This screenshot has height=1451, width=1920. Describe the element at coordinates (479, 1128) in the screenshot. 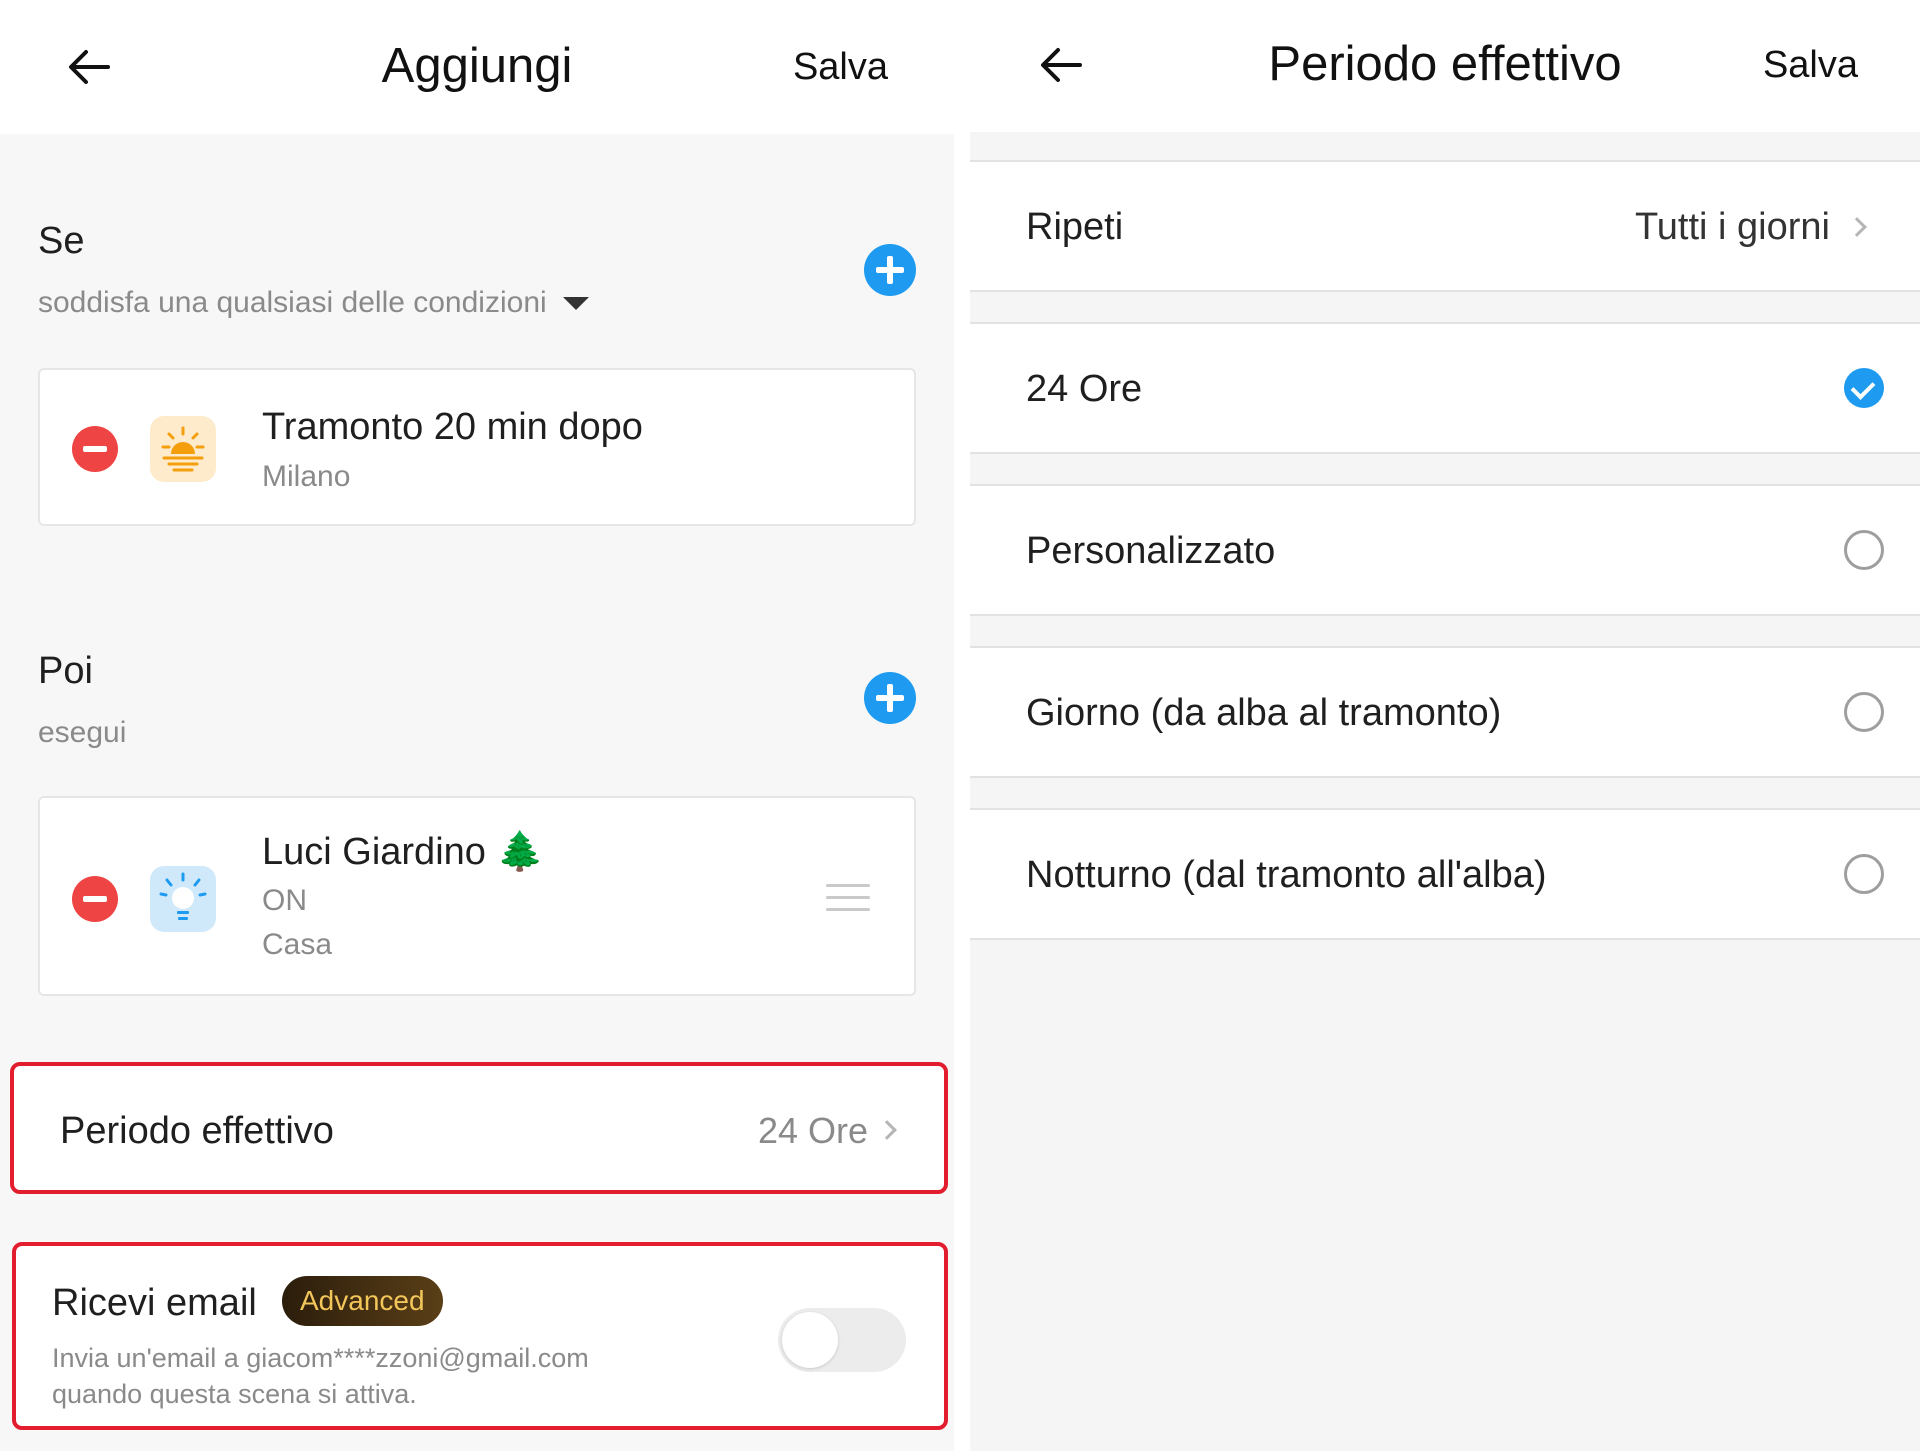

I see `effective-period-row: Periodo effettivo 24 Ore` at that location.